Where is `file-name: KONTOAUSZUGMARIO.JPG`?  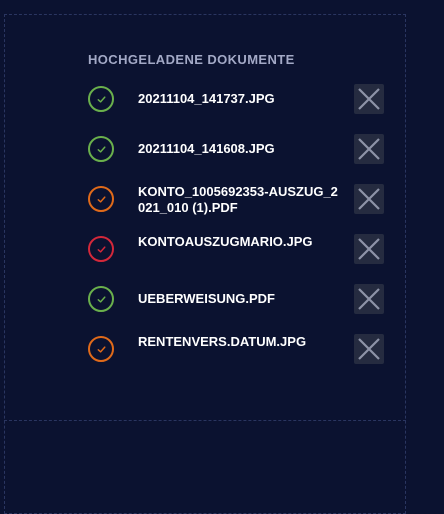 file-name: KONTOAUSZUGMARIO.JPG is located at coordinates (225, 241).